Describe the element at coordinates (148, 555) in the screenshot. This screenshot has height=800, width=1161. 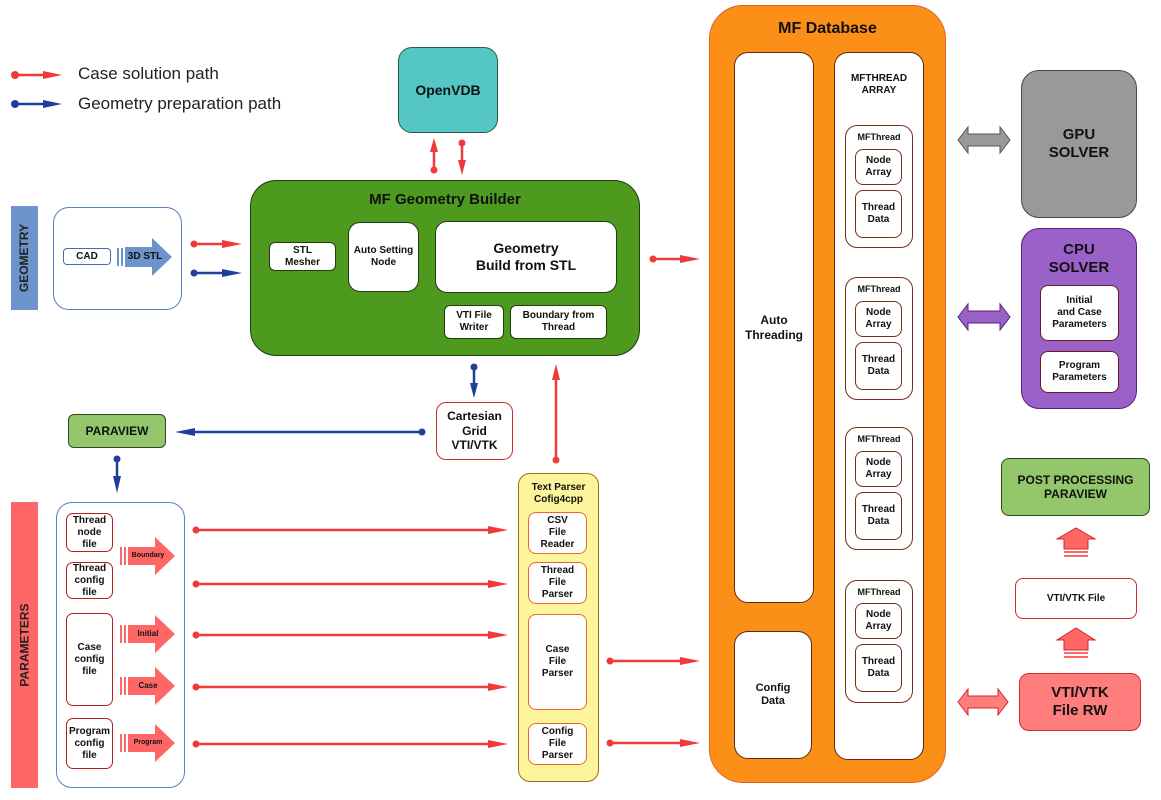
I see `boundary-arrow-label: Boundary` at that location.